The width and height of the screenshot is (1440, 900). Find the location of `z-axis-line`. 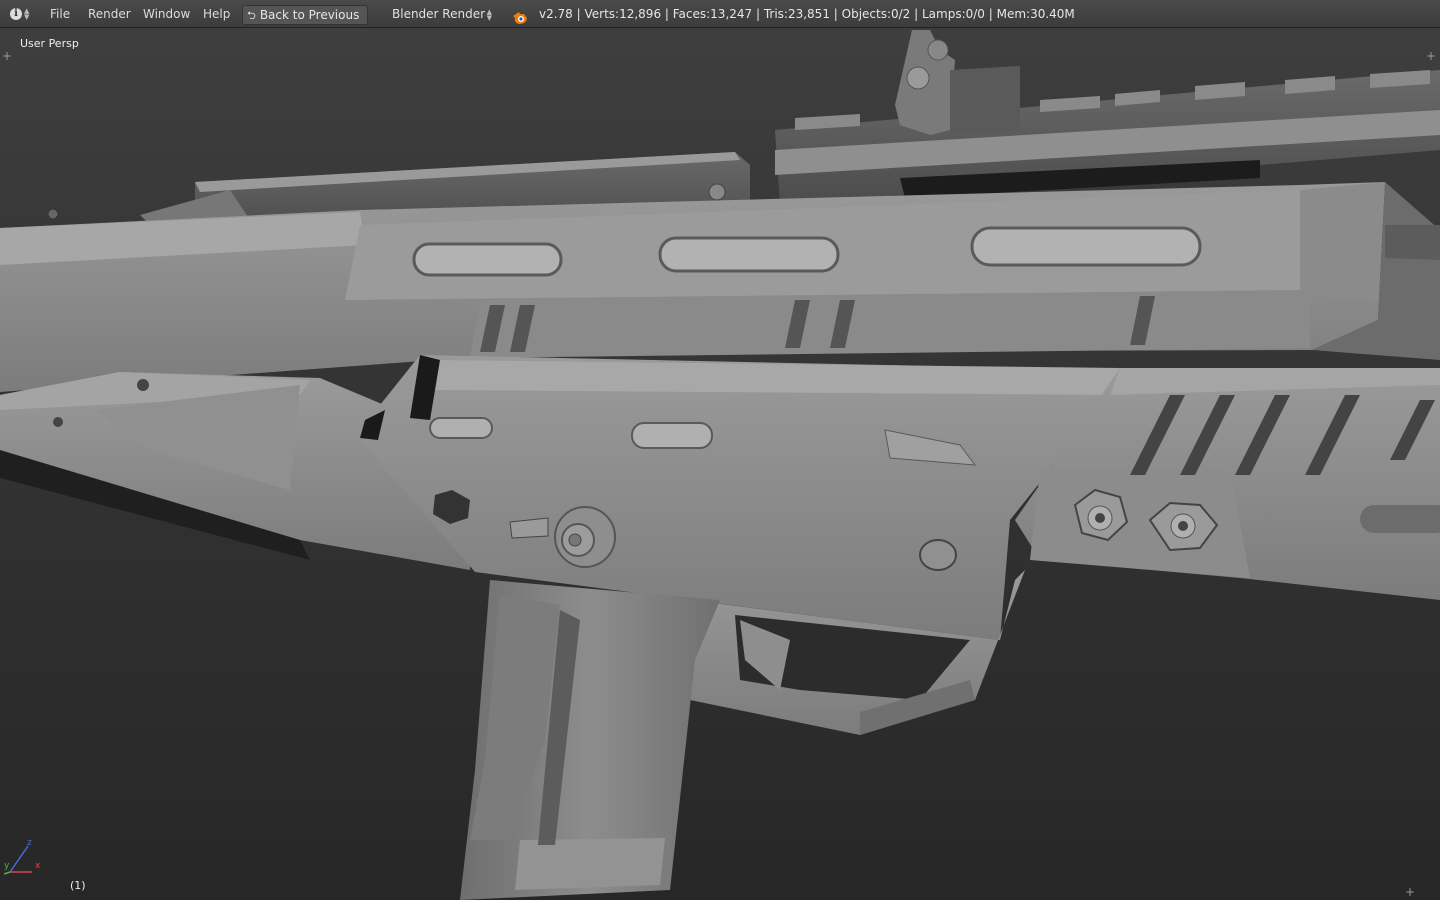

z-axis-line is located at coordinates (19, 859).